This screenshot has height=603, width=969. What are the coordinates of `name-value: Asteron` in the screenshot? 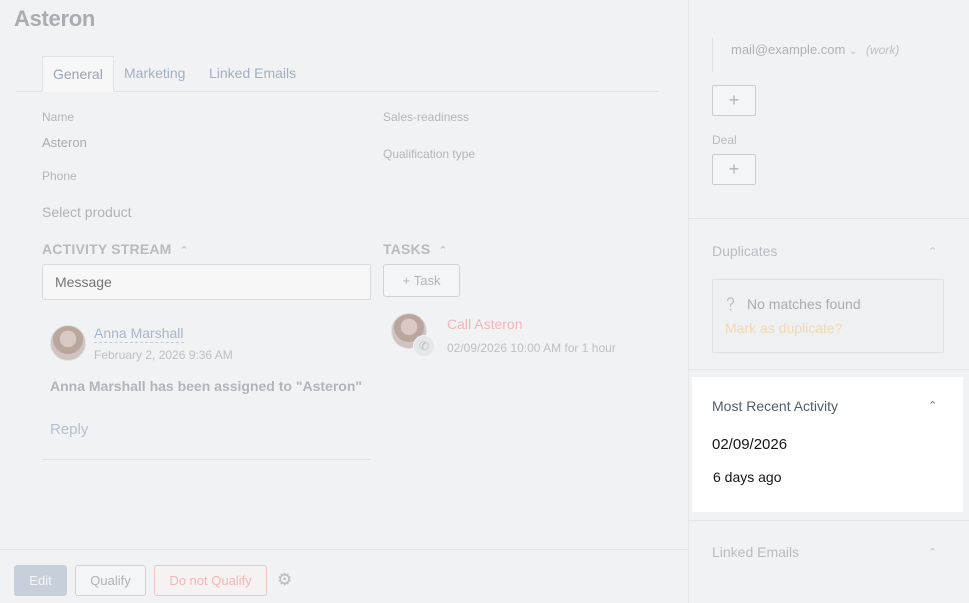 It's located at (64, 142).